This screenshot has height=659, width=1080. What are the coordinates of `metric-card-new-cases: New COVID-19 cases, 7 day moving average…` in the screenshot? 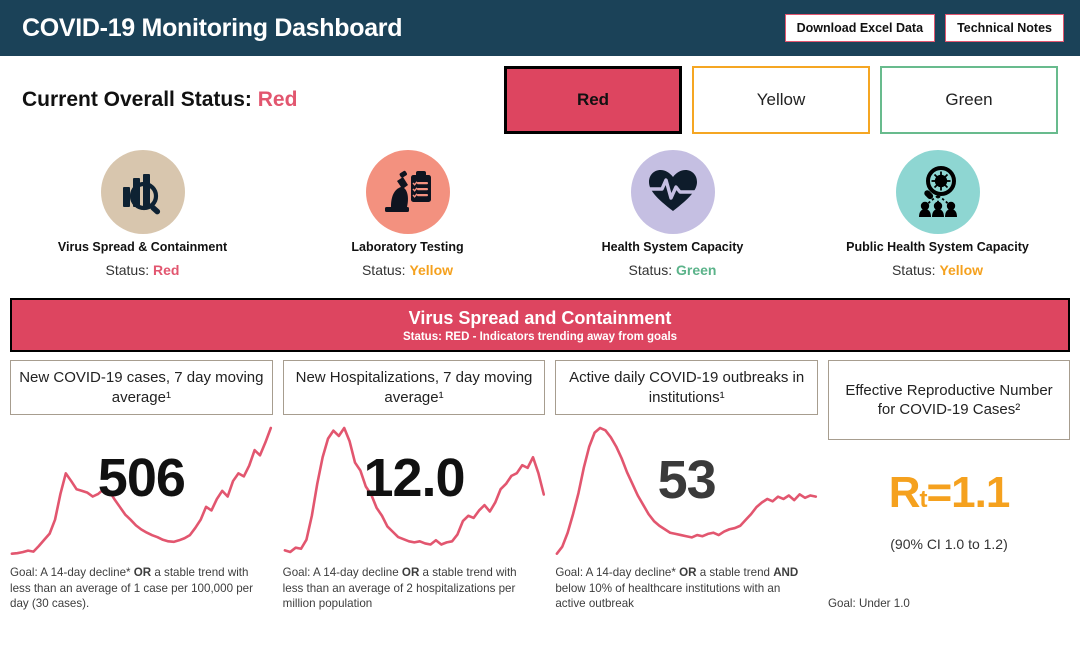 It's located at (141, 486).